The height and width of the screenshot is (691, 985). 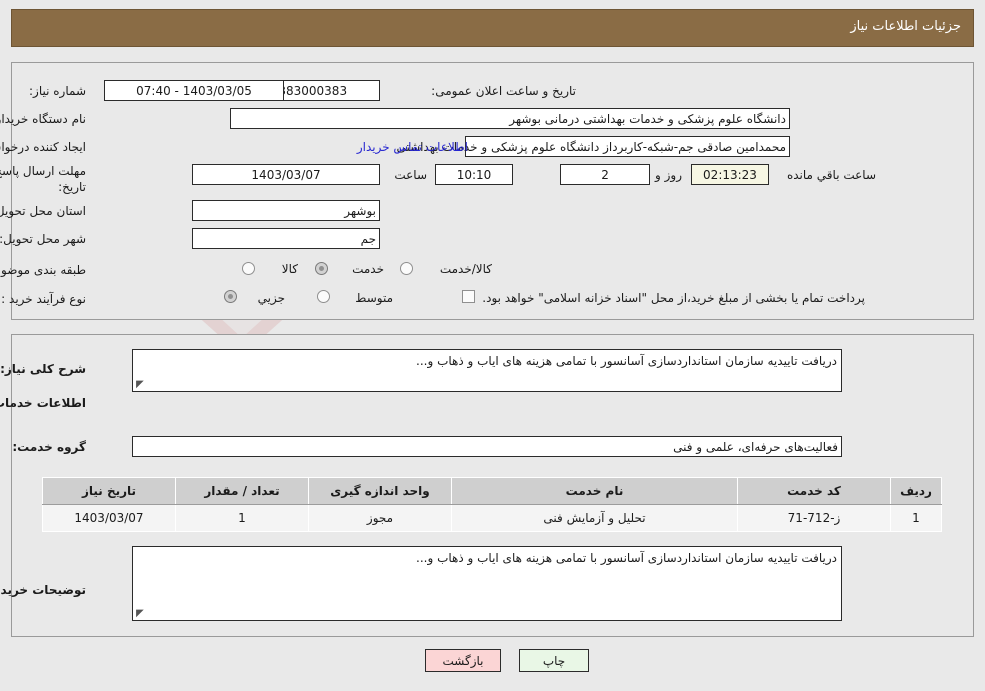 What do you see at coordinates (43, 299) in the screenshot?
I see `purchase-process-label: نوع فرآیند خرید :` at bounding box center [43, 299].